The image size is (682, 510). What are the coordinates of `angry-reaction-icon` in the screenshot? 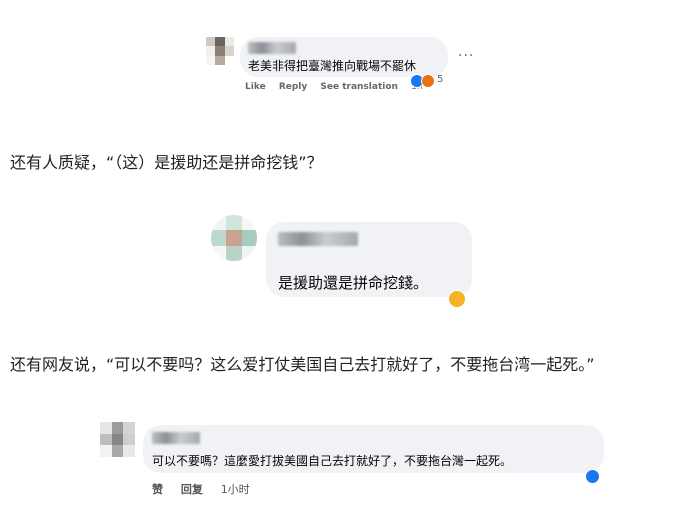 It's located at (428, 81).